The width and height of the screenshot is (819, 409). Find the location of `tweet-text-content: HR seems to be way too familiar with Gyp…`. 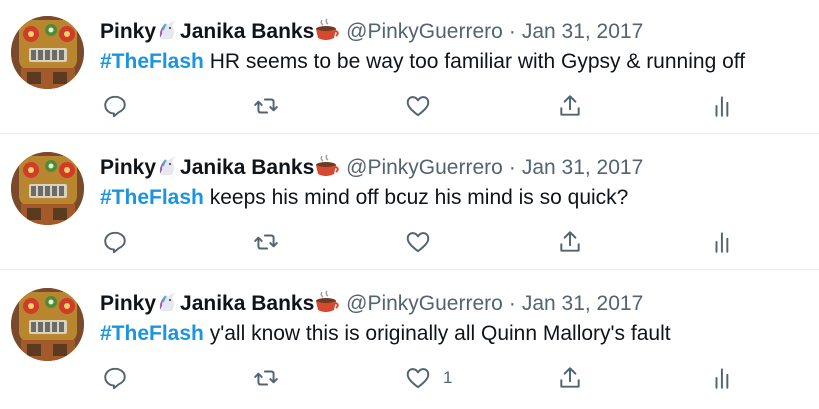

tweet-text-content: HR seems to be way too familiar with Gyp… is located at coordinates (474, 61).